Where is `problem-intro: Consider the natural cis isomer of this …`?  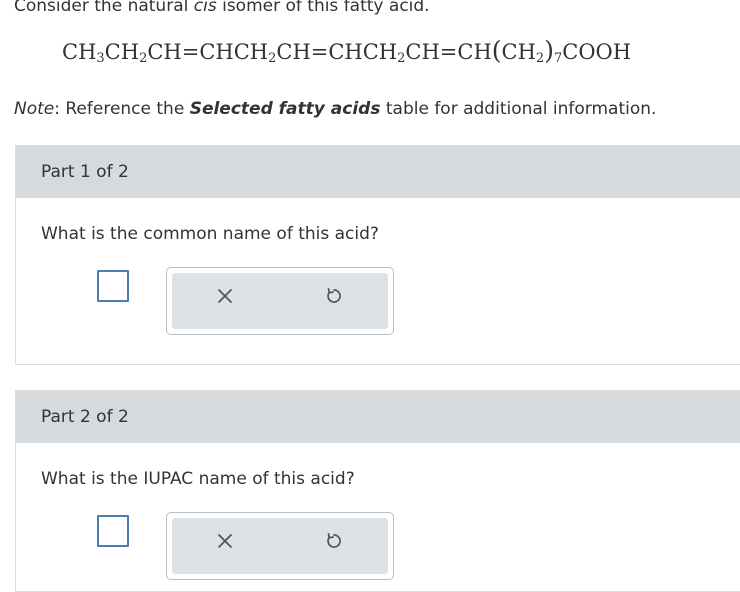 problem-intro: Consider the natural cis isomer of this … is located at coordinates (222, 8).